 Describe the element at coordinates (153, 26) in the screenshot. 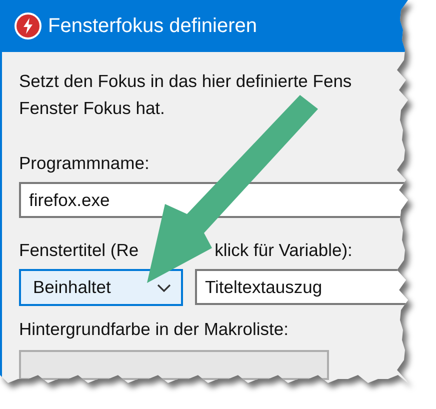

I see `window-title: Fensterfokus definieren` at that location.